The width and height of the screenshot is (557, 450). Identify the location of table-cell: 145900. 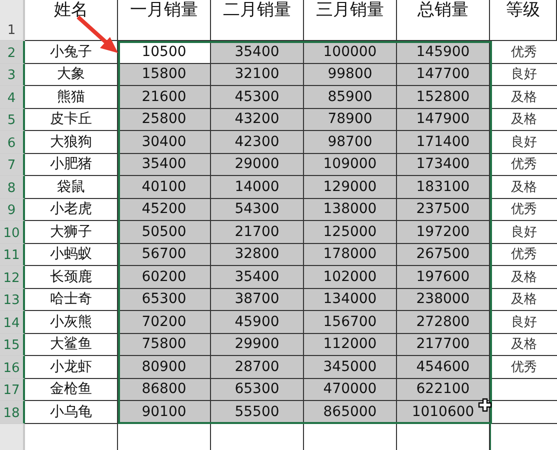
(443, 52).